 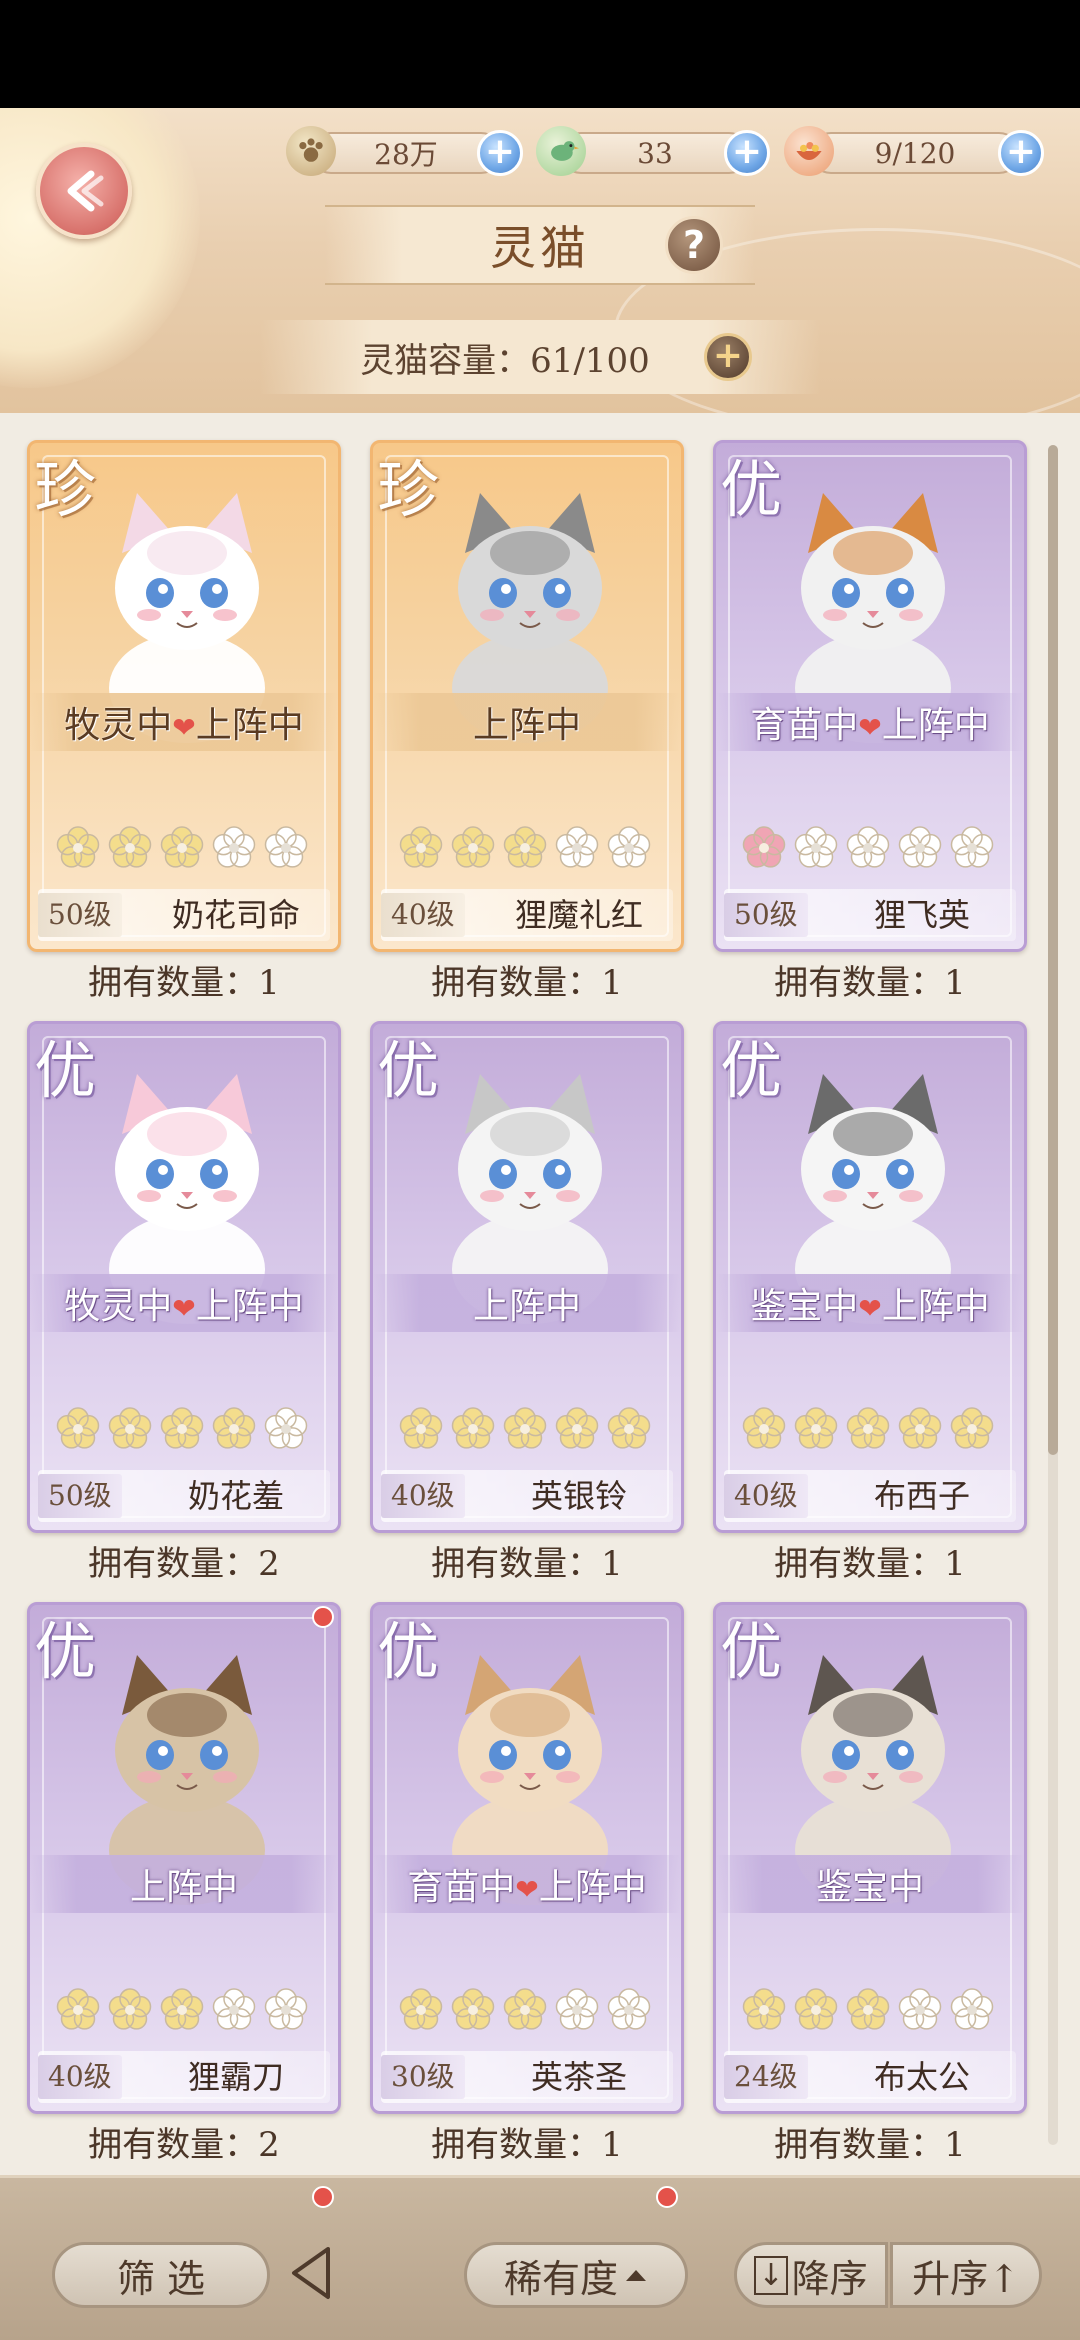 I want to click on back-button, so click(x=84, y=191).